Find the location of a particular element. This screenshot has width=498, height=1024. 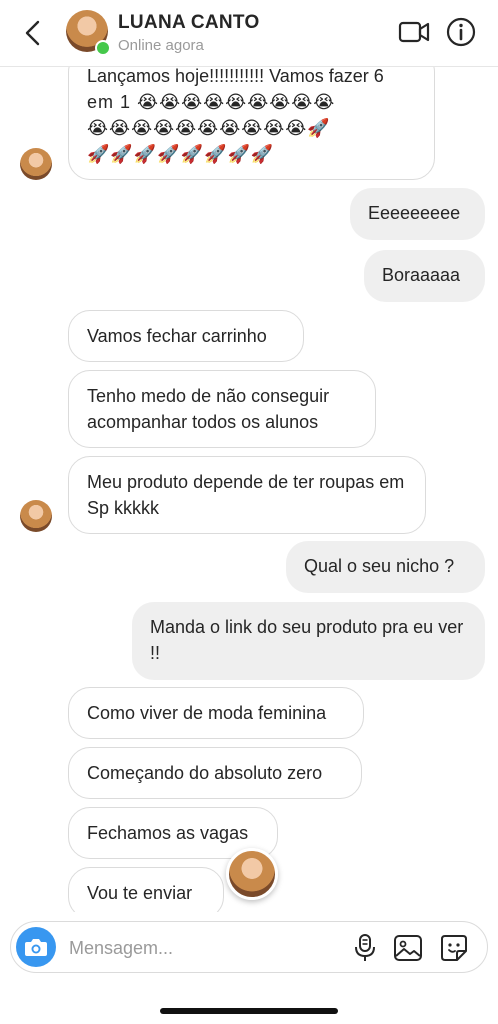

message-incoming: Como viver de moda feminina is located at coordinates (216, 713).